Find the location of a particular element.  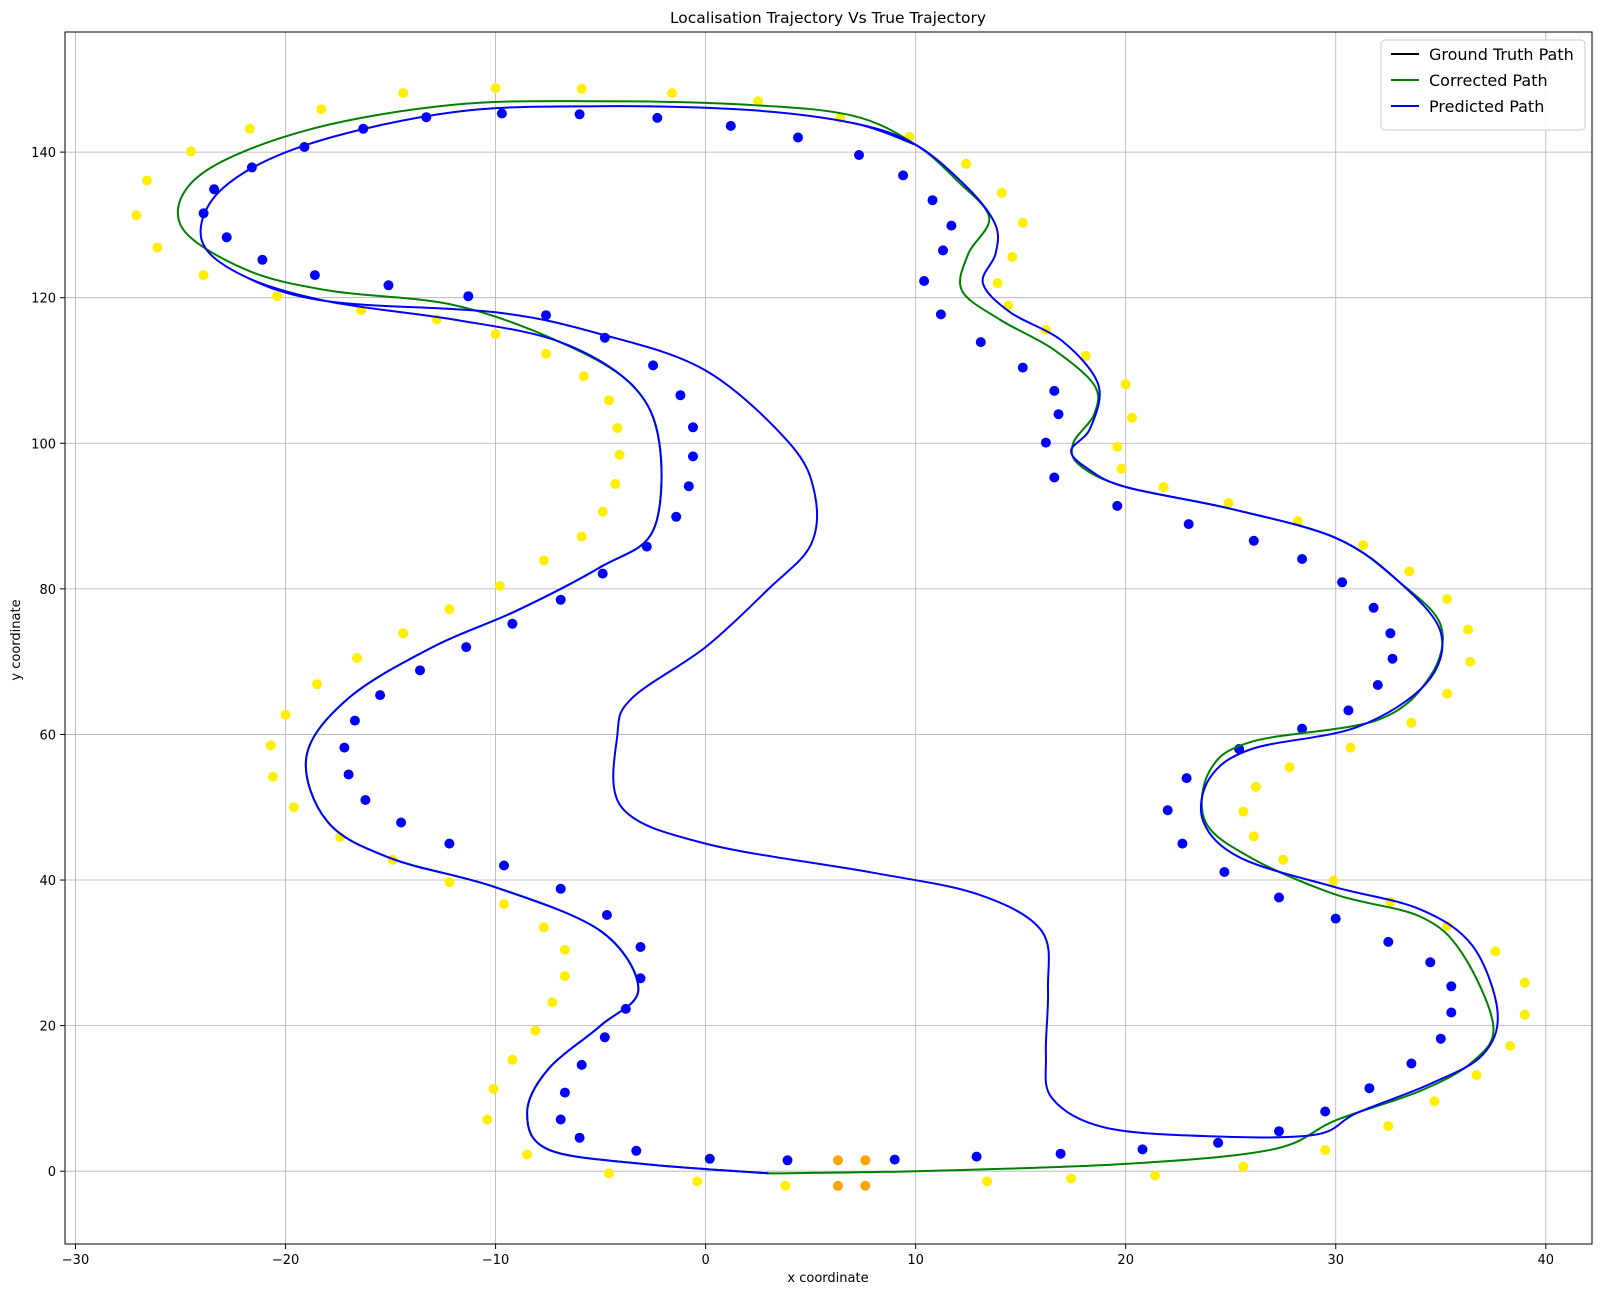

legend-label: Predicted Path is located at coordinates (1486, 106).